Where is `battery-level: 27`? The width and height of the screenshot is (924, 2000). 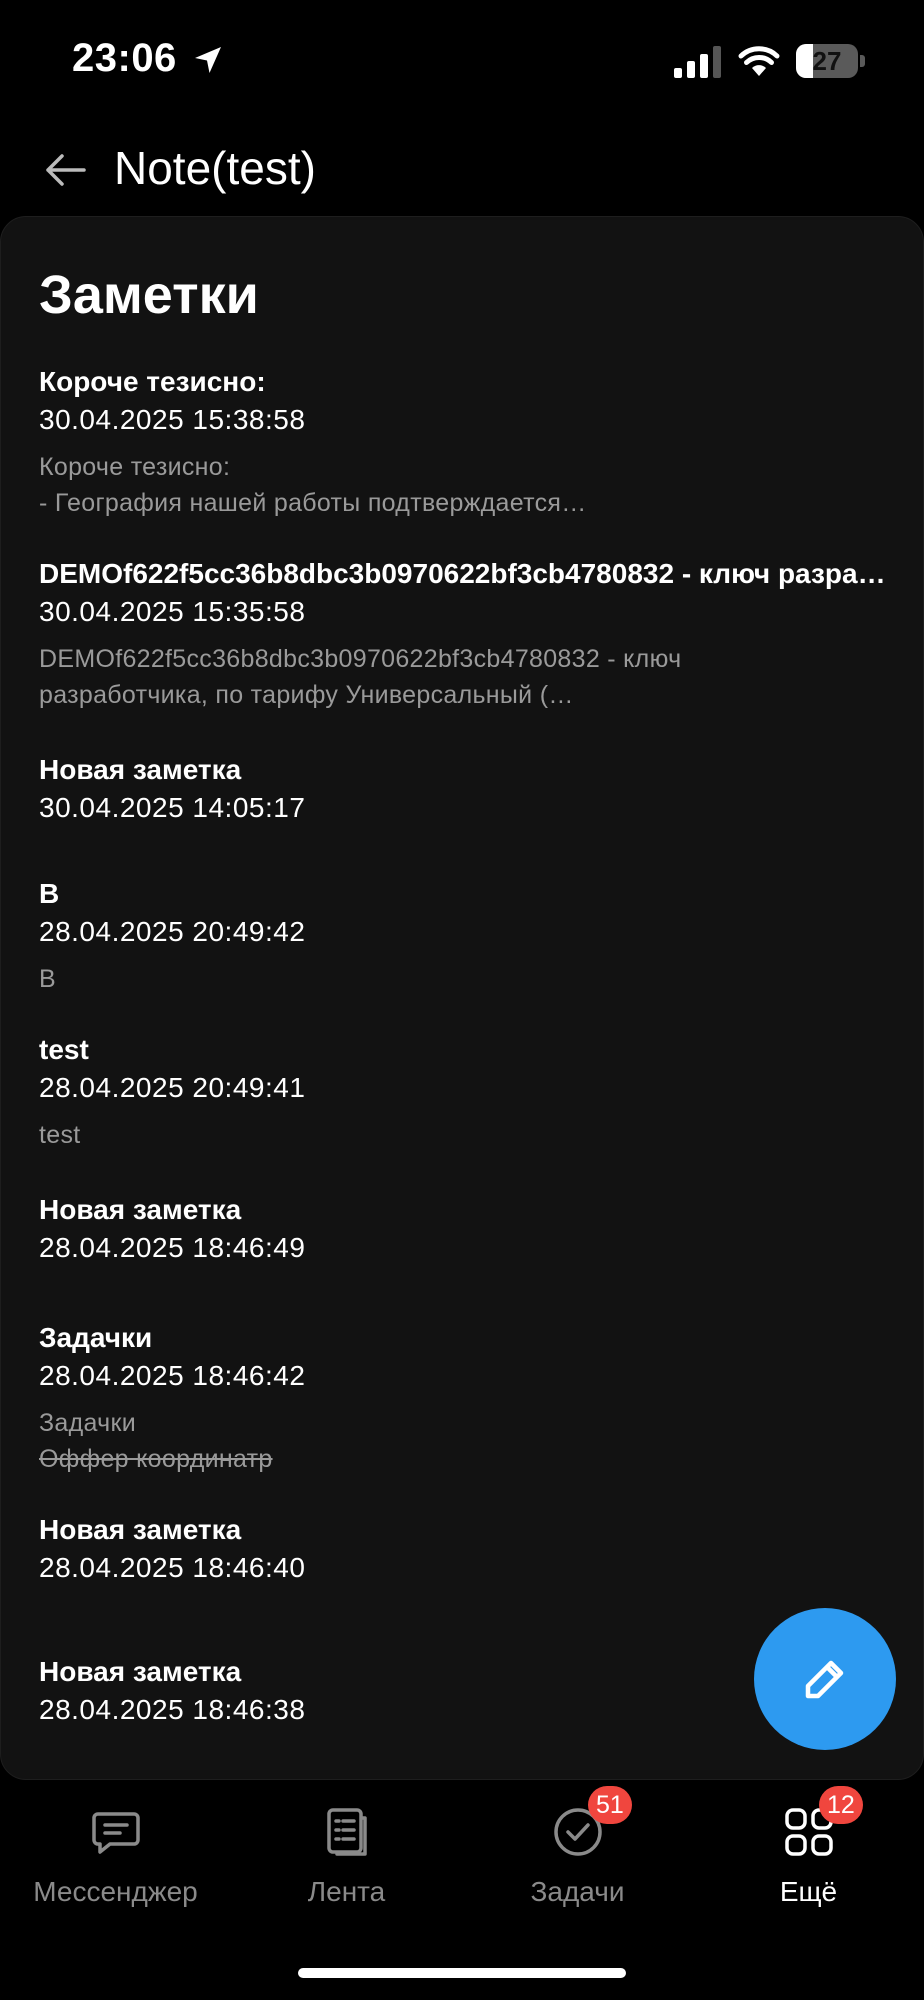 battery-level: 27 is located at coordinates (827, 61).